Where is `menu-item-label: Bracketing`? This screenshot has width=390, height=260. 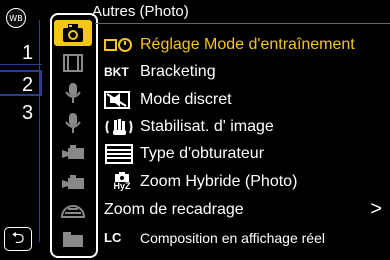 menu-item-label: Bracketing is located at coordinates (178, 71).